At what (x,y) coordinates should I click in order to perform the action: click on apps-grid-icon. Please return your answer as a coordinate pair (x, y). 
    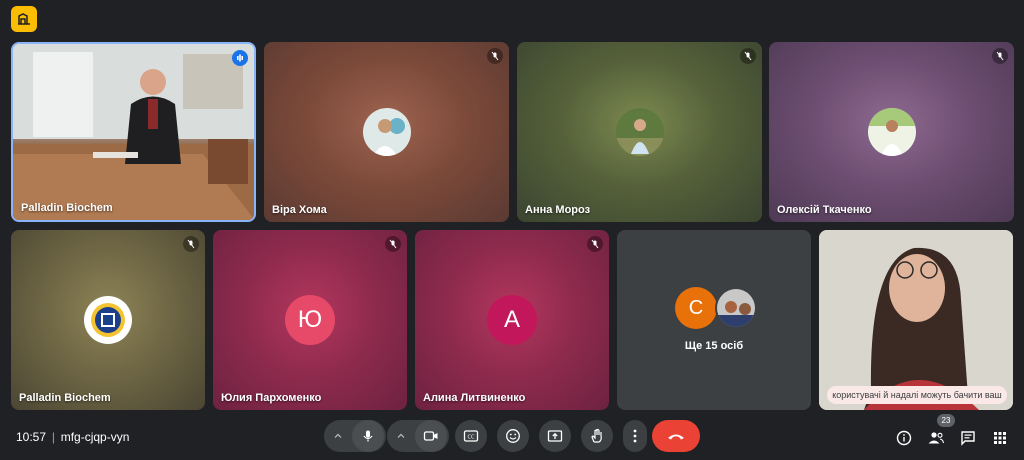
    Looking at the image, I should click on (1000, 438).